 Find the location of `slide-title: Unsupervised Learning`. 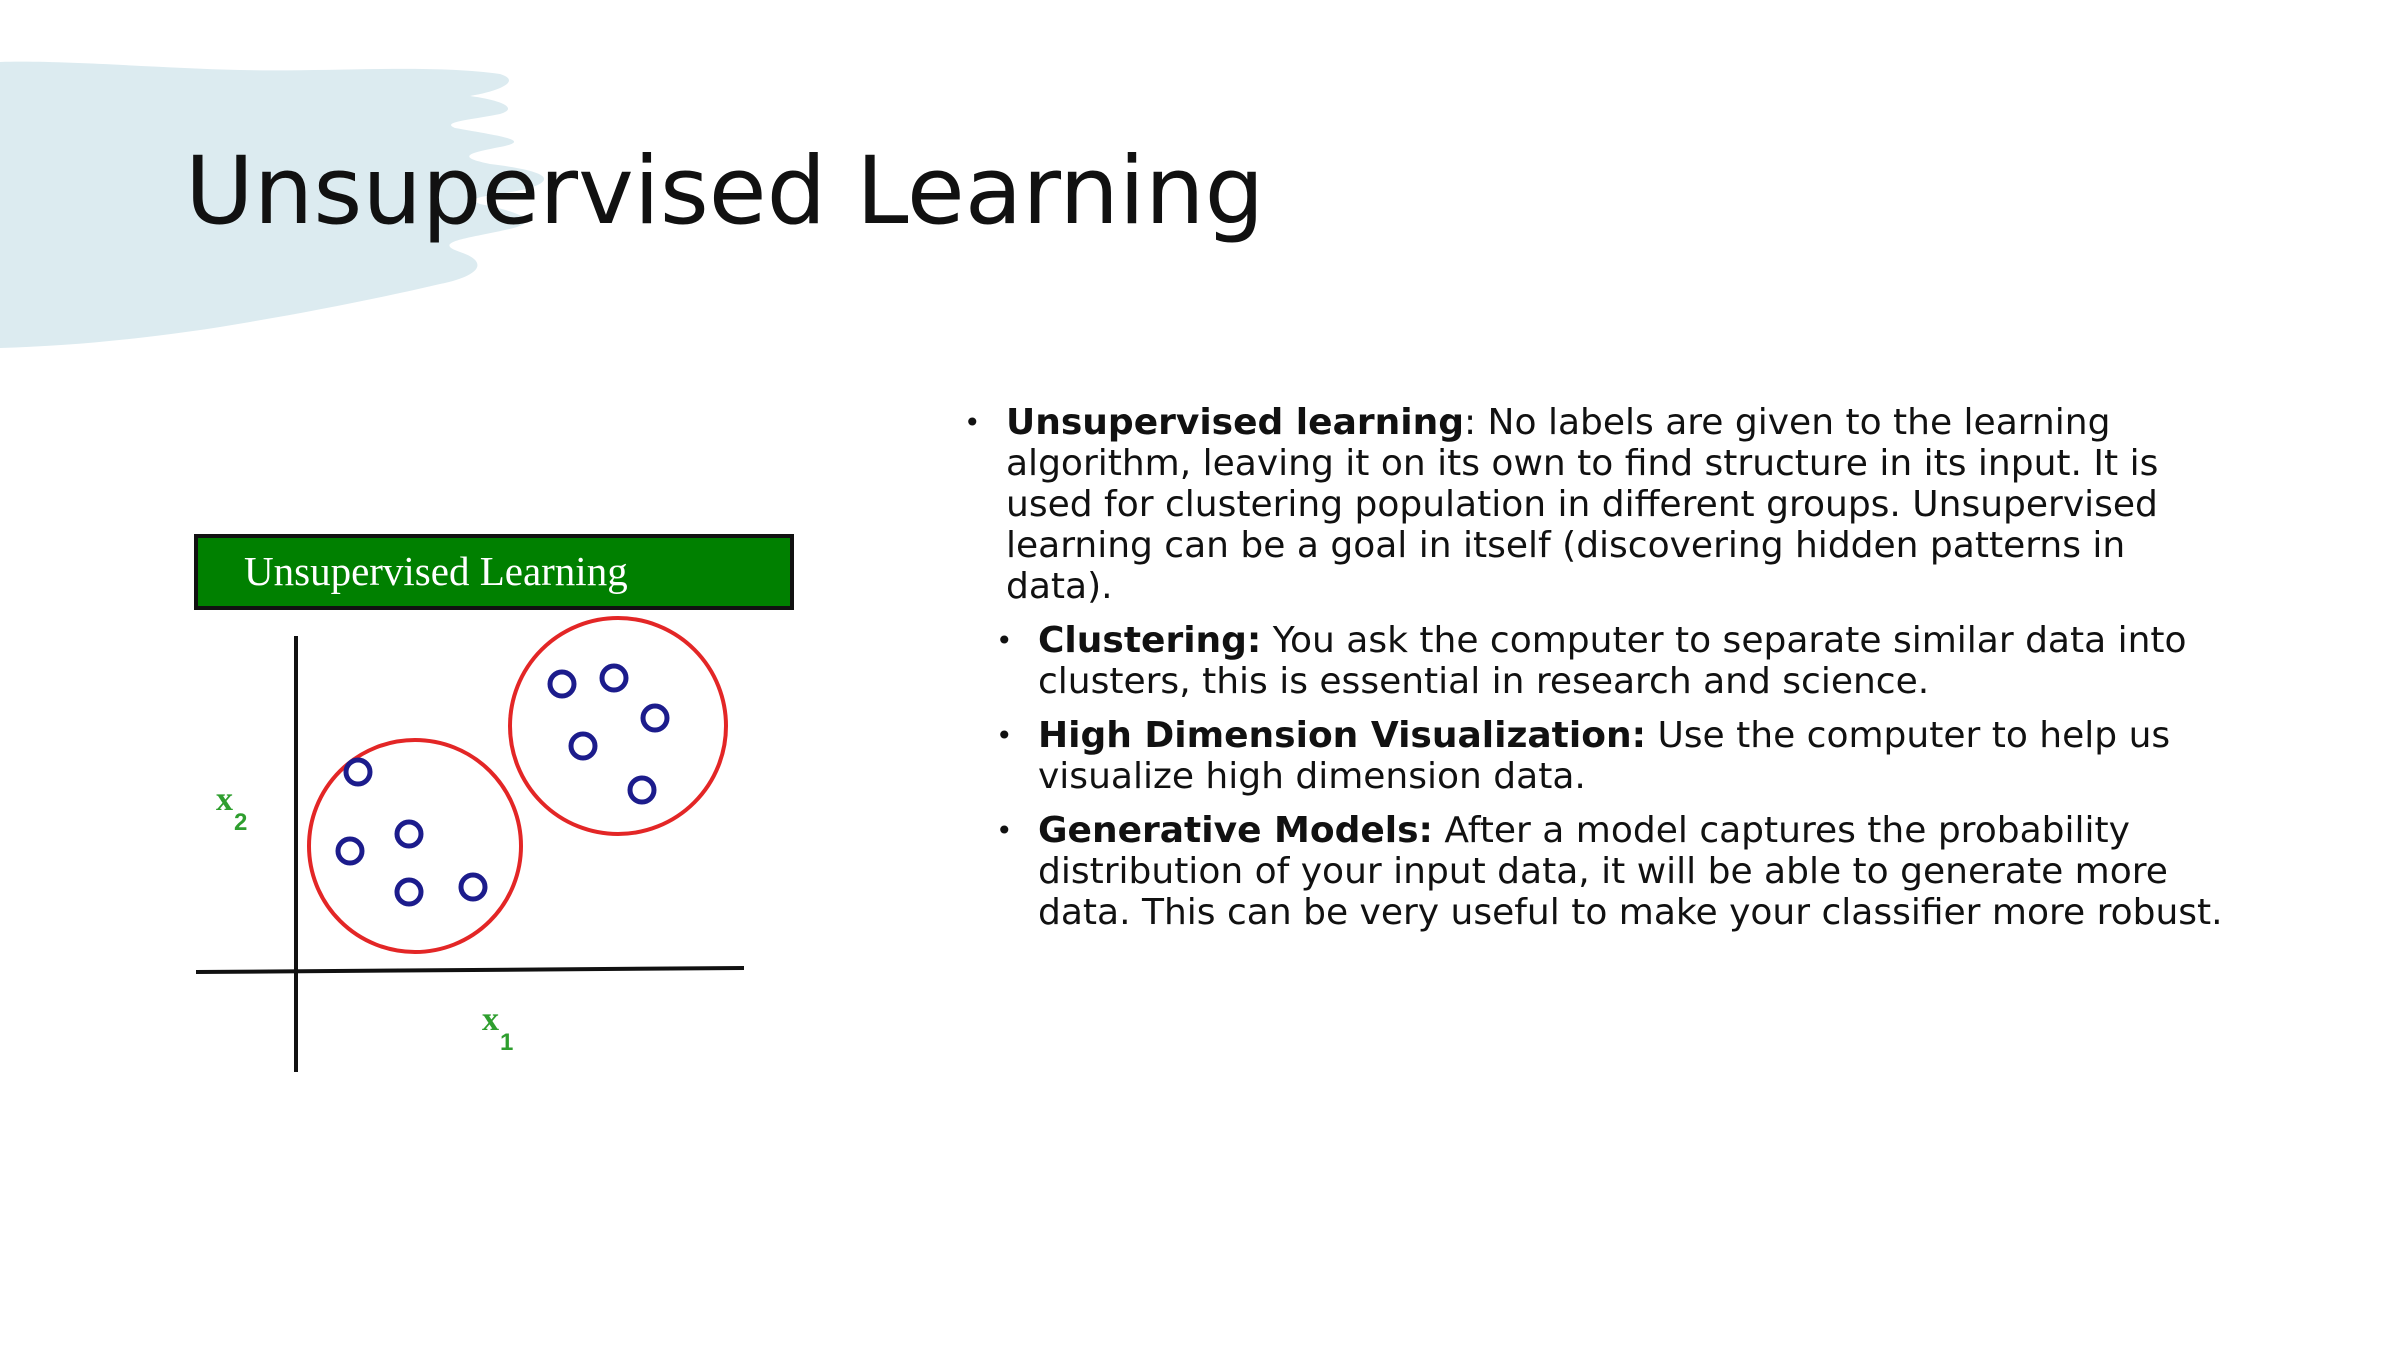

slide-title: Unsupervised Learning is located at coordinates (725, 191).